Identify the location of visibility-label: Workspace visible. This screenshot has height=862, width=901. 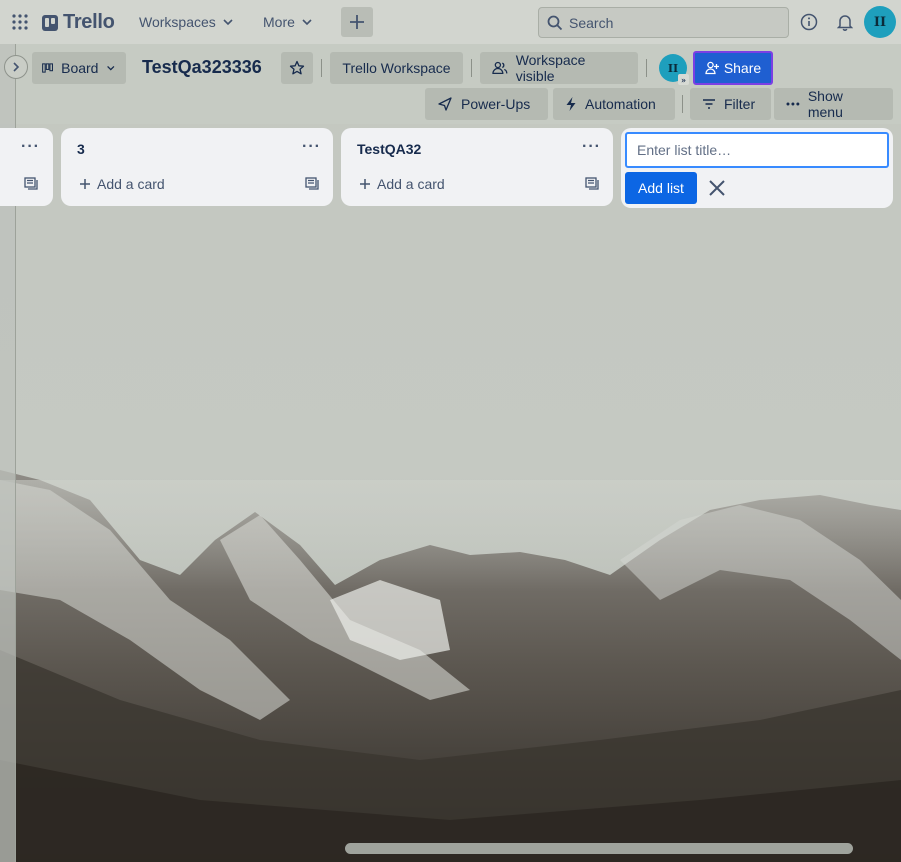
(550, 68).